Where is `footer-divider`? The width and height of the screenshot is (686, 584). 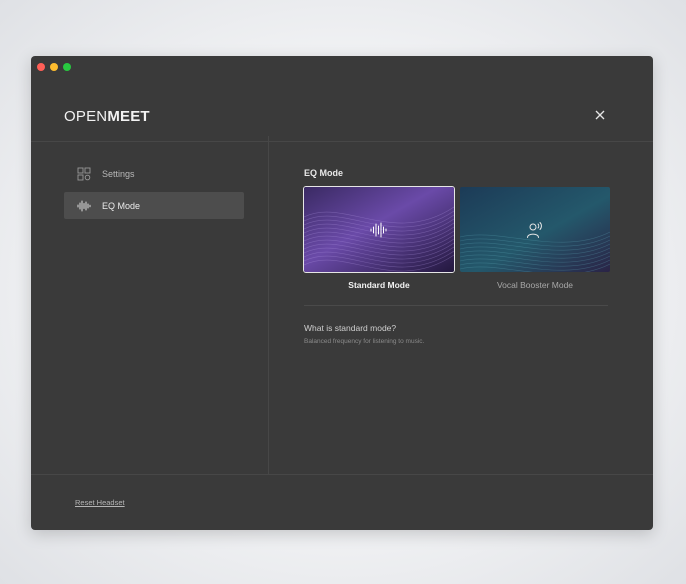 footer-divider is located at coordinates (342, 474).